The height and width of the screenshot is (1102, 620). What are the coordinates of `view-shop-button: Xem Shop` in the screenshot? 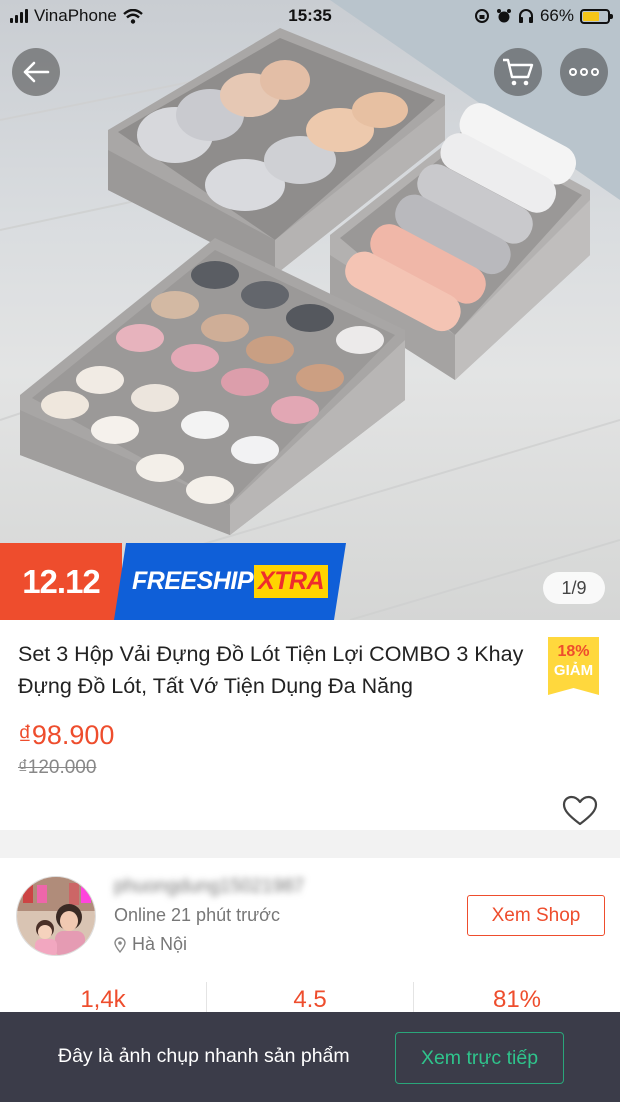 It's located at (536, 915).